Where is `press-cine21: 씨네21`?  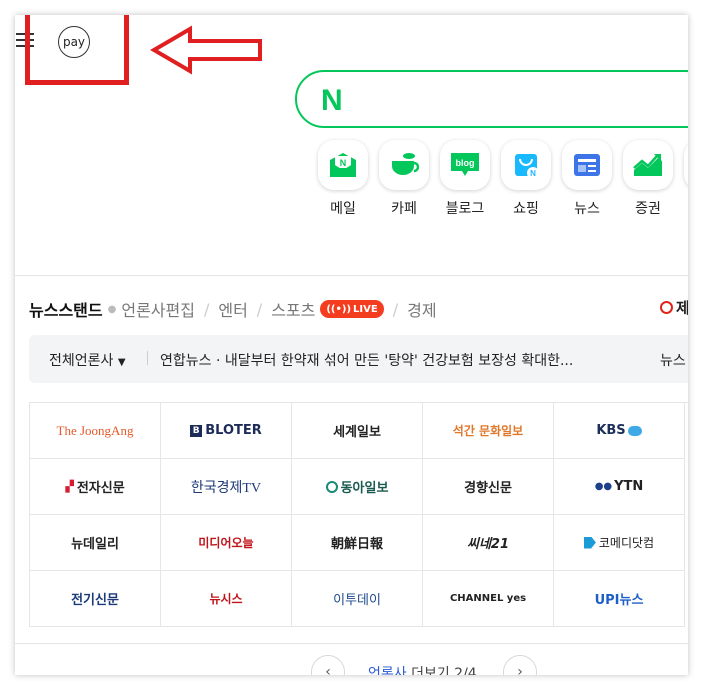 press-cine21: 씨네21 is located at coordinates (488, 543).